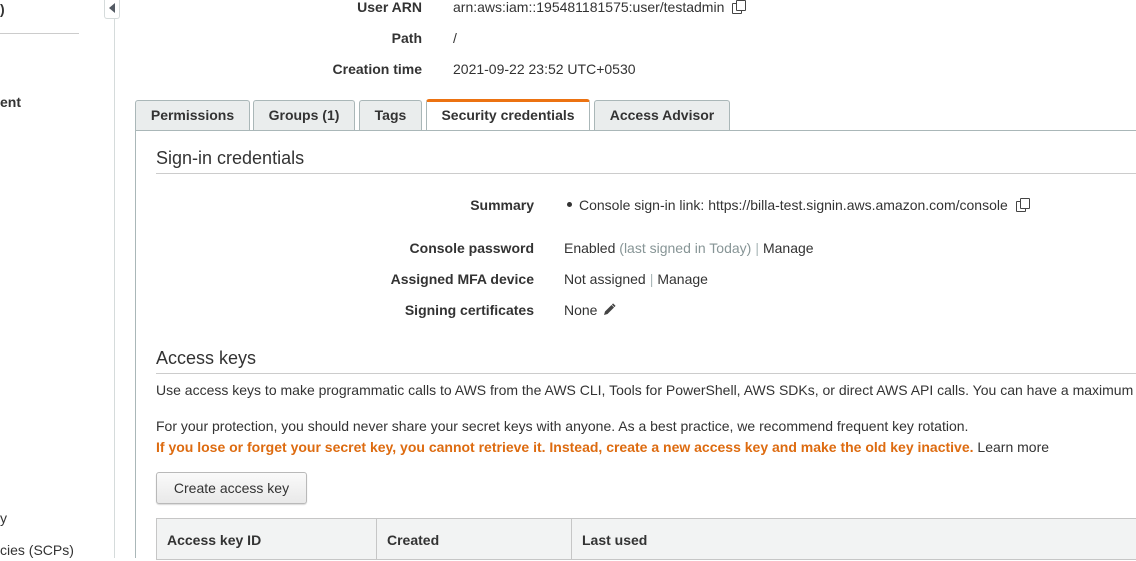 This screenshot has height=561, width=1136. I want to click on console-link-label: Console sign-in link:, so click(642, 205).